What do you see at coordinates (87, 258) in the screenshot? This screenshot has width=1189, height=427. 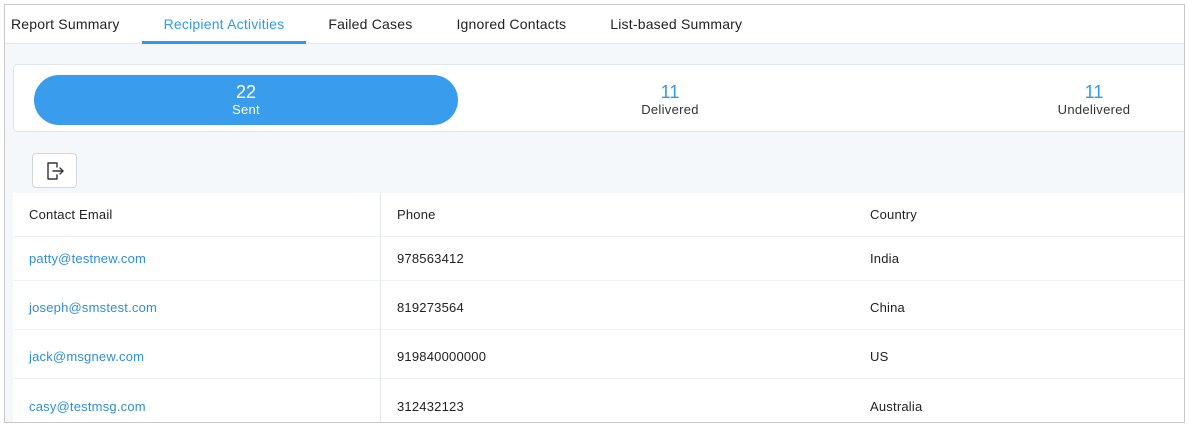 I see `contact-email-link: patty@testnew.com` at bounding box center [87, 258].